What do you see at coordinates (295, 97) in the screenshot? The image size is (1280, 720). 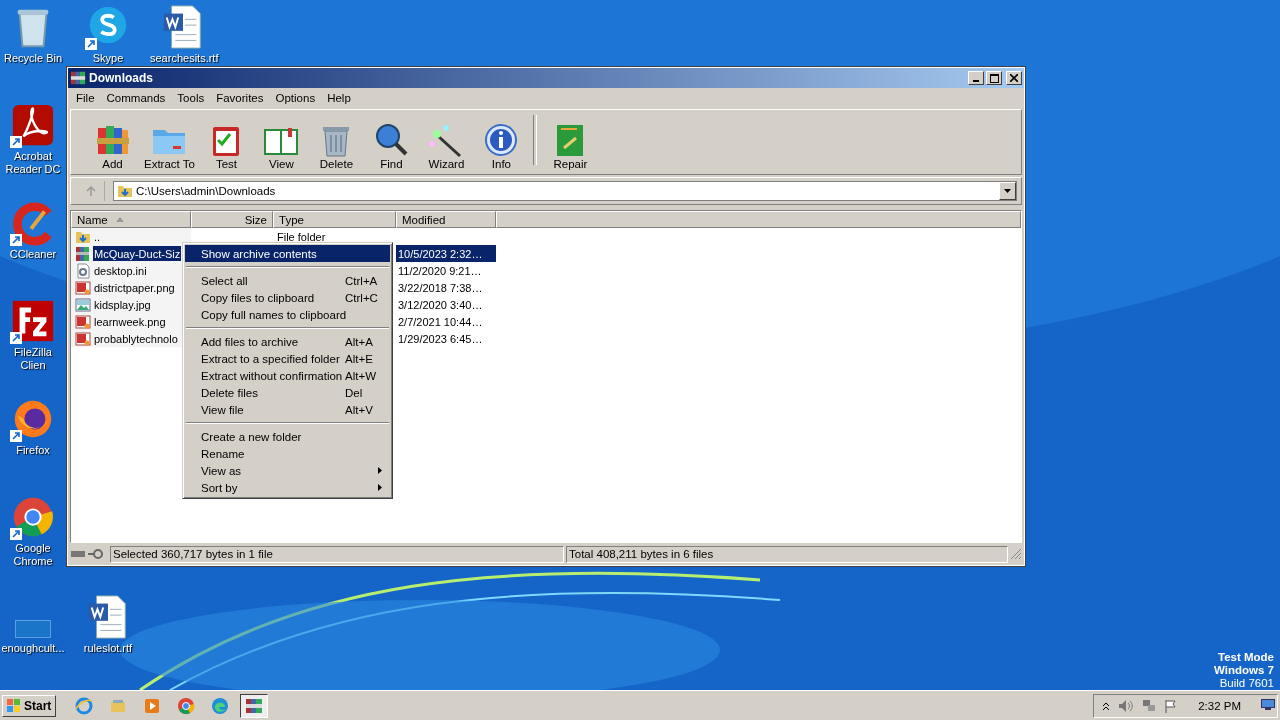 I see `menu-item: Options` at bounding box center [295, 97].